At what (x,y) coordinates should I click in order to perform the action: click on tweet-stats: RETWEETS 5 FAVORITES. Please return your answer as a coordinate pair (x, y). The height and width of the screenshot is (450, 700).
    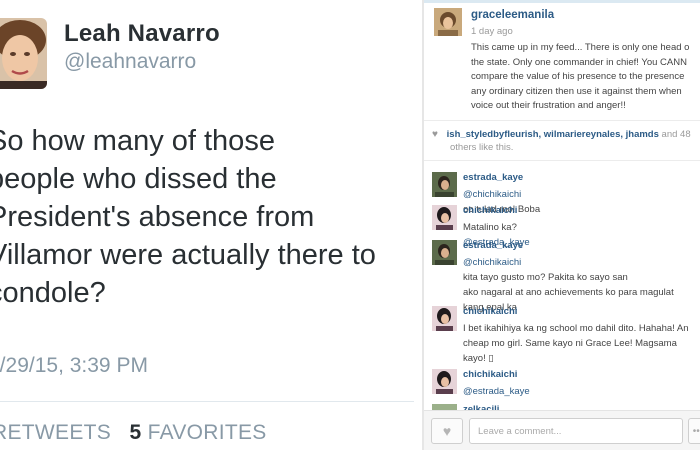
    Looking at the image, I should click on (133, 433).